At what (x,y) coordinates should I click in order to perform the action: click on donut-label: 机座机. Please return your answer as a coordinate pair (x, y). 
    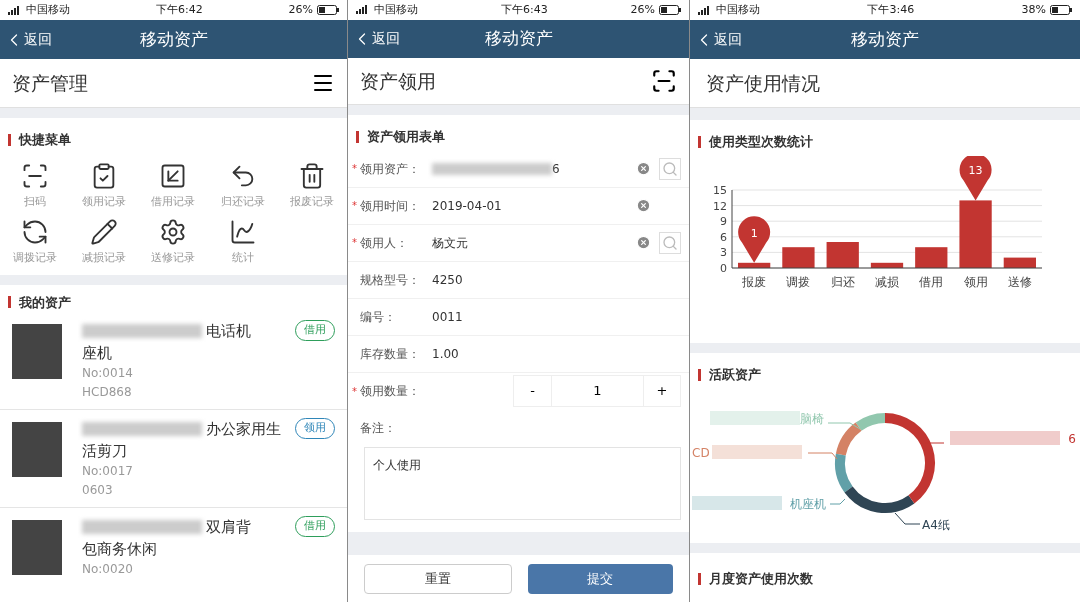
    Looking at the image, I should click on (808, 503).